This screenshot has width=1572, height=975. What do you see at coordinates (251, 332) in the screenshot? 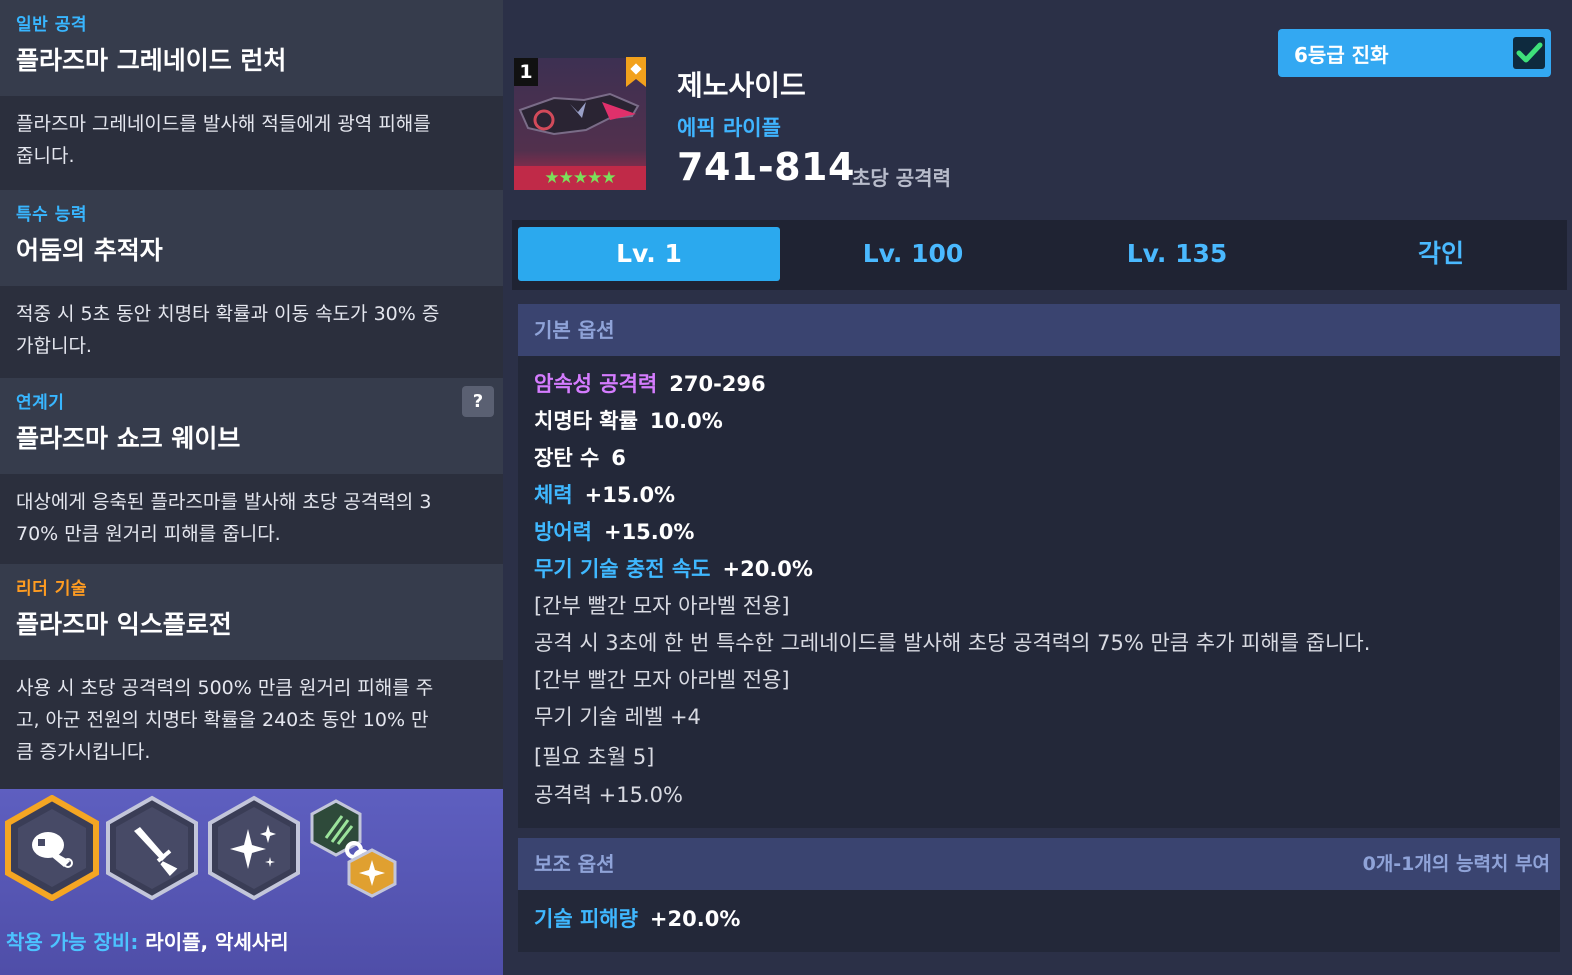
I see `special-ability-description: 적중 시 5초 동안 치명타 확률과 이동 속도가 30% 증 가합니다.` at bounding box center [251, 332].